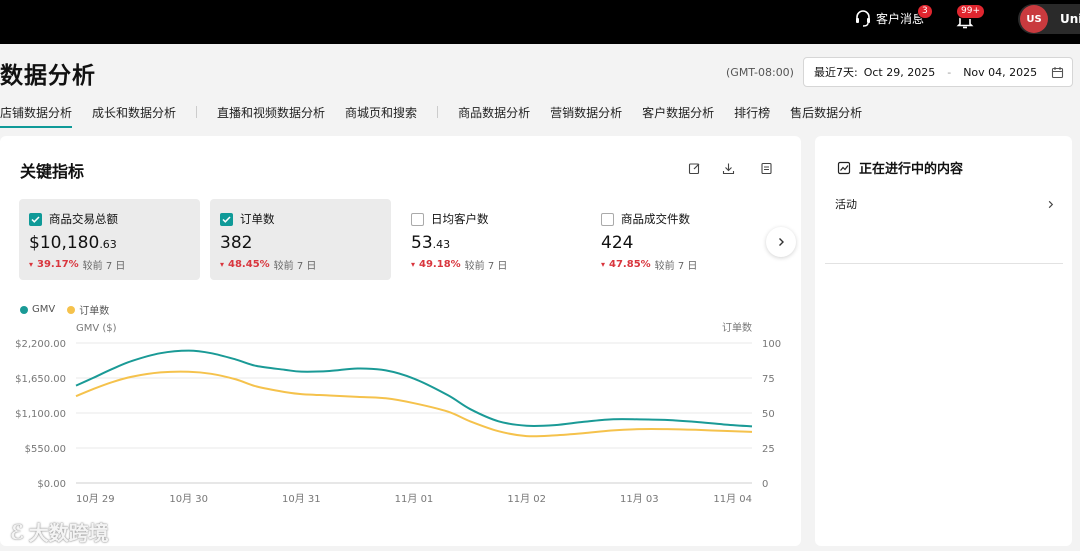 This screenshot has width=1080, height=551. I want to click on metric-value: $10,180, so click(64, 243).